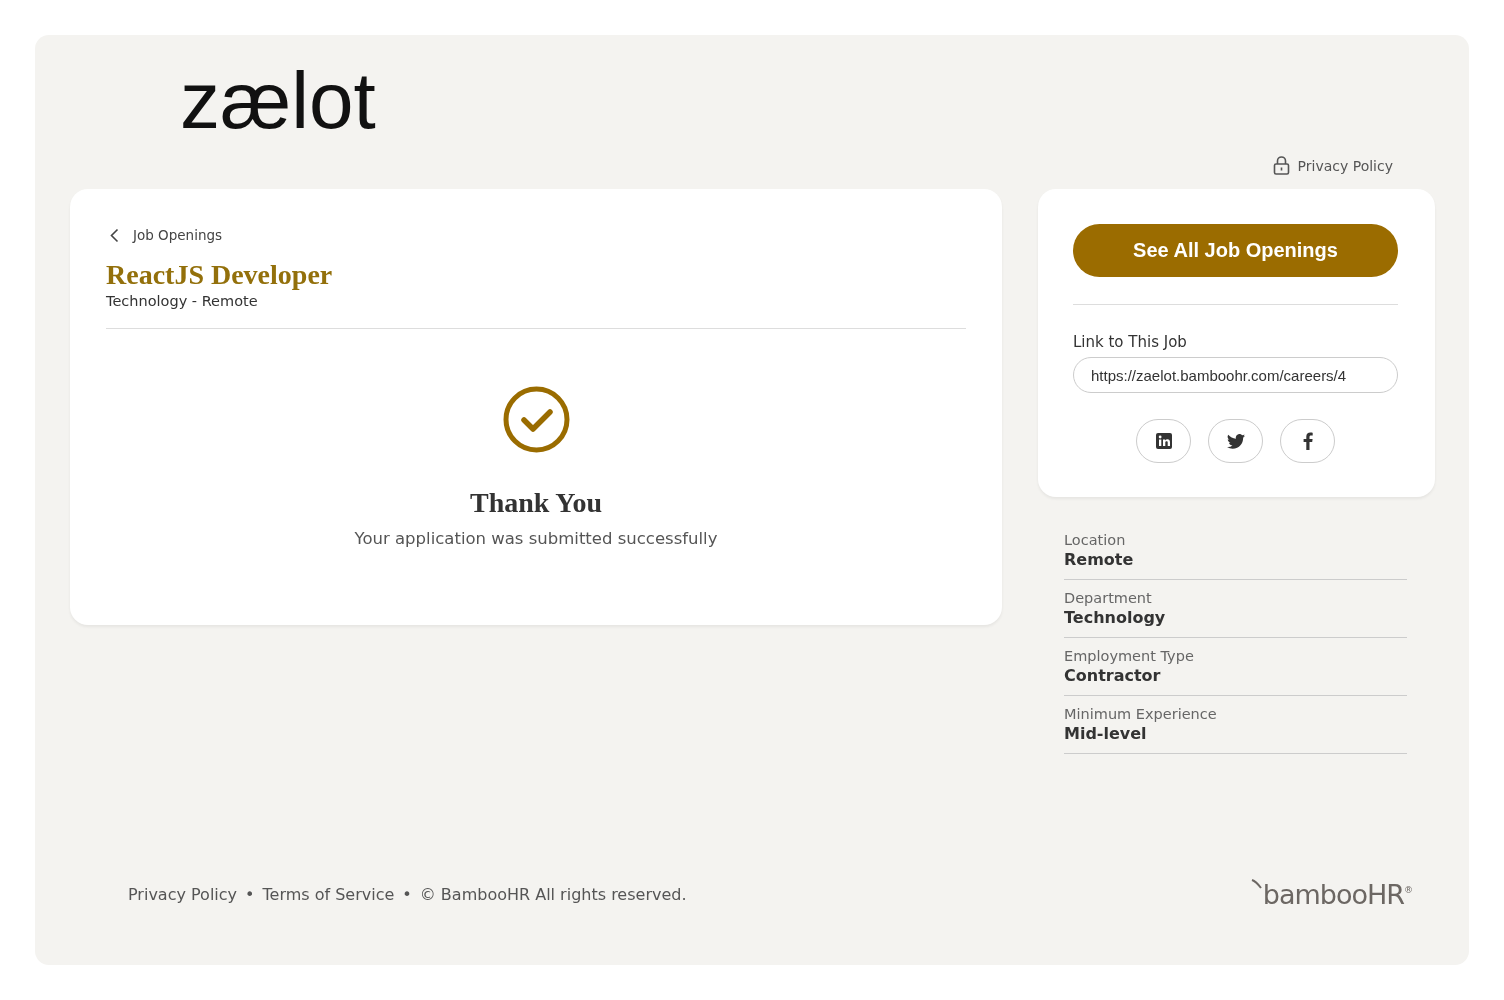  I want to click on check-circle-icon, so click(536, 419).